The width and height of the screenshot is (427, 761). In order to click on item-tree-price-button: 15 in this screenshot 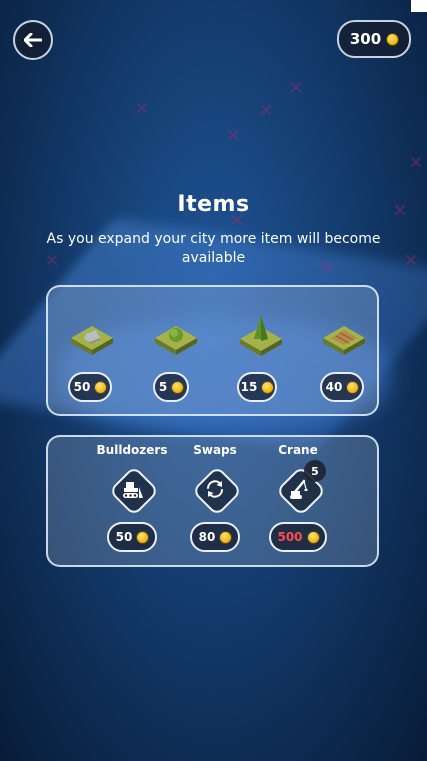, I will do `click(257, 387)`.